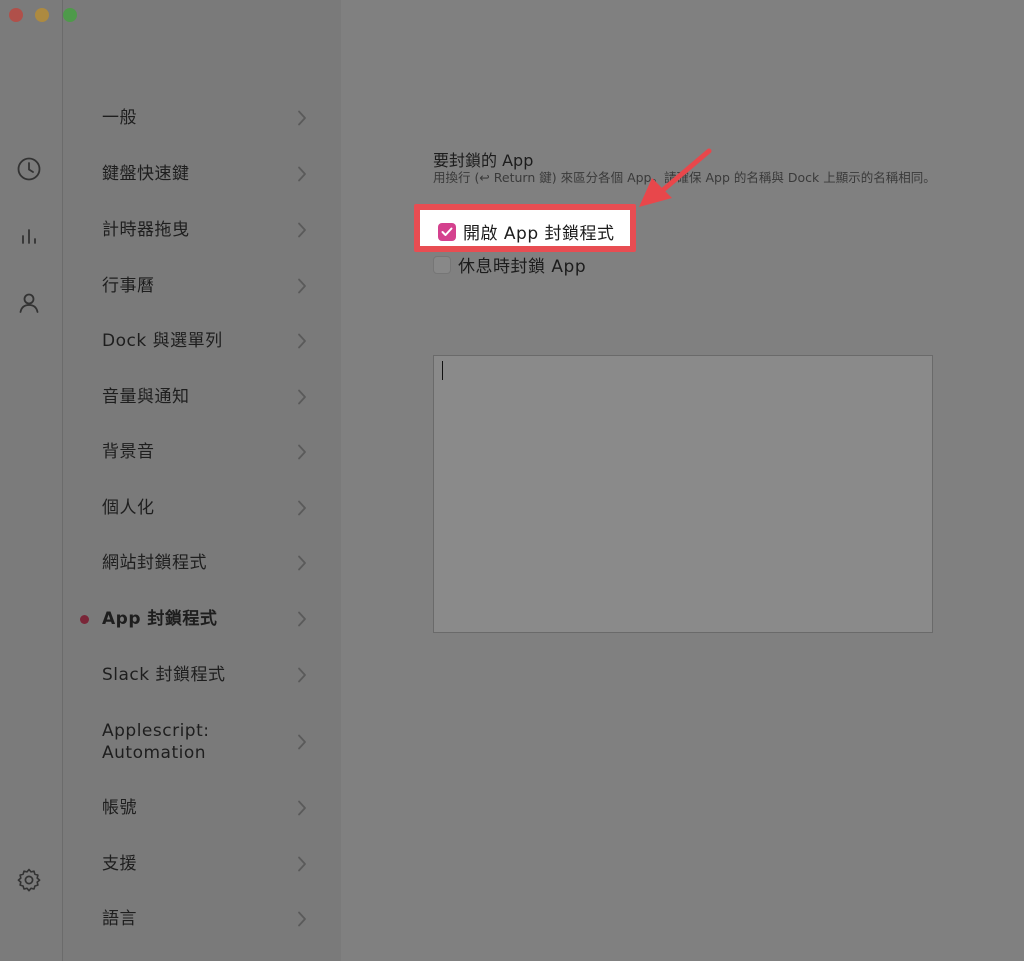  What do you see at coordinates (42, 15) in the screenshot?
I see `window-minimize-button` at bounding box center [42, 15].